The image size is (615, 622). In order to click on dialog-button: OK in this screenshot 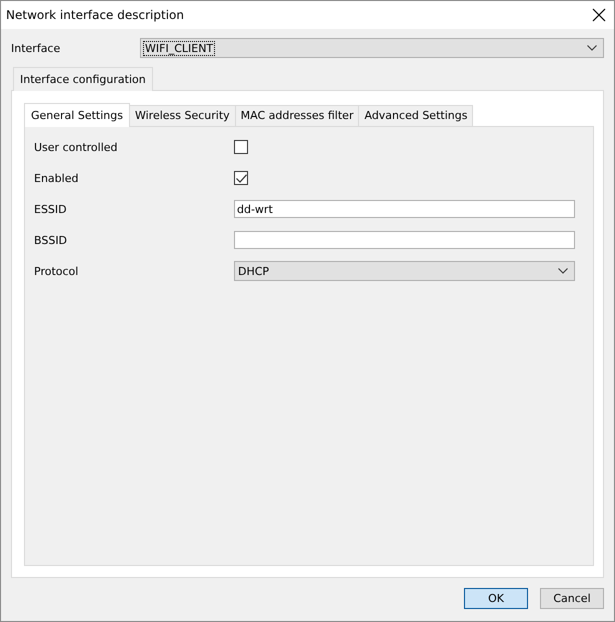, I will do `click(496, 598)`.